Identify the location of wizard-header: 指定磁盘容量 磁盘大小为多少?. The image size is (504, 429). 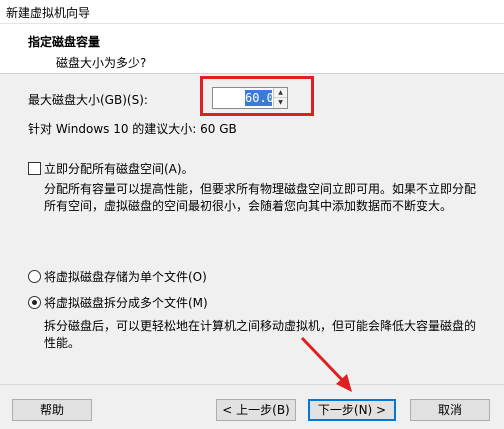
(252, 49).